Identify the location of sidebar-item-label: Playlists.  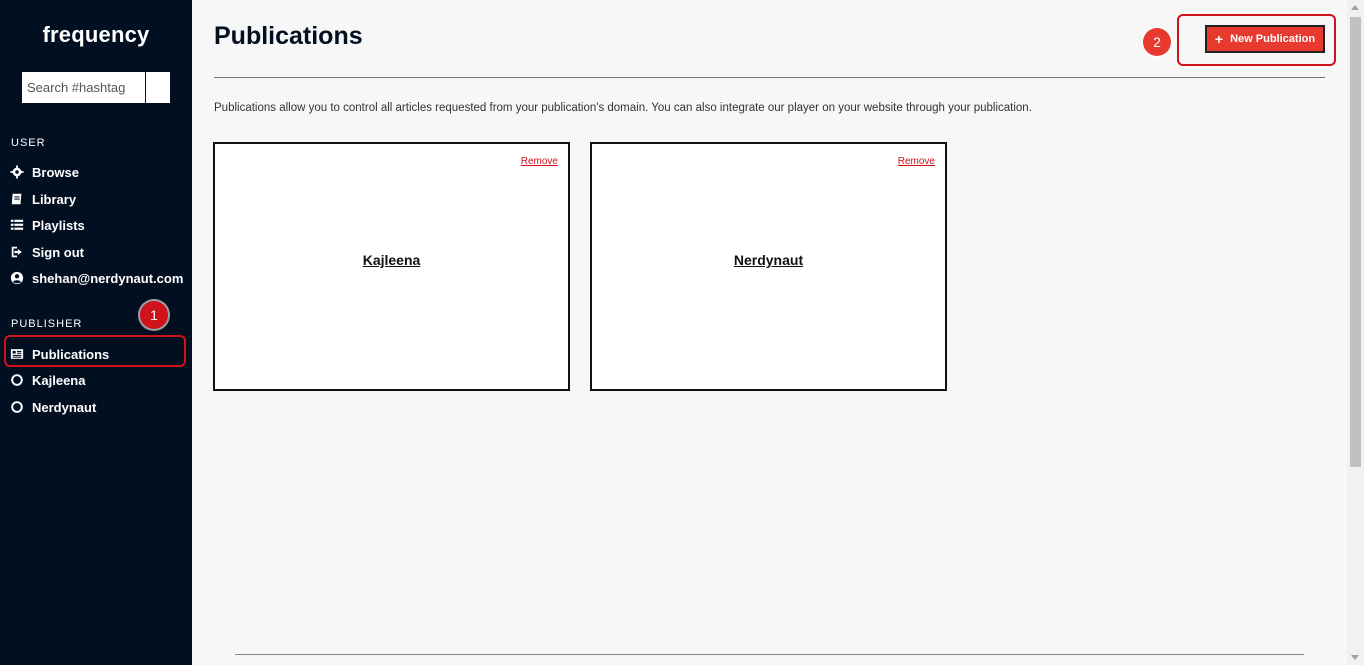
(58, 225).